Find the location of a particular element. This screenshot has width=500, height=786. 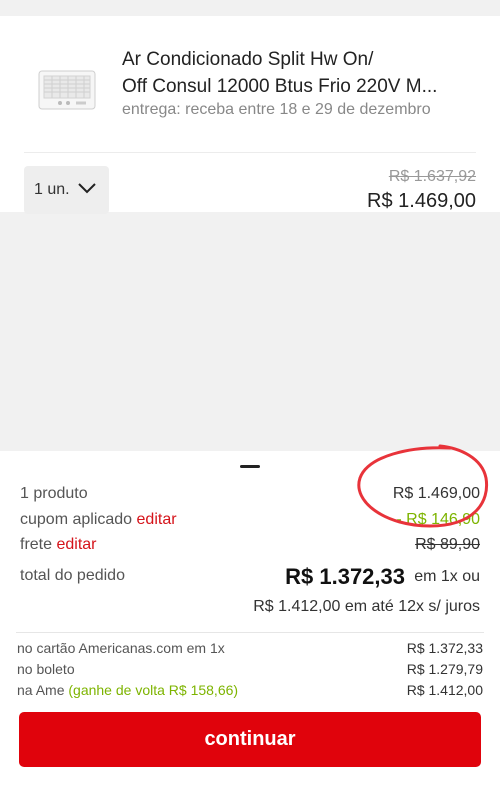

payment-ame-value: R$ 1.412,00 is located at coordinates (444, 690).